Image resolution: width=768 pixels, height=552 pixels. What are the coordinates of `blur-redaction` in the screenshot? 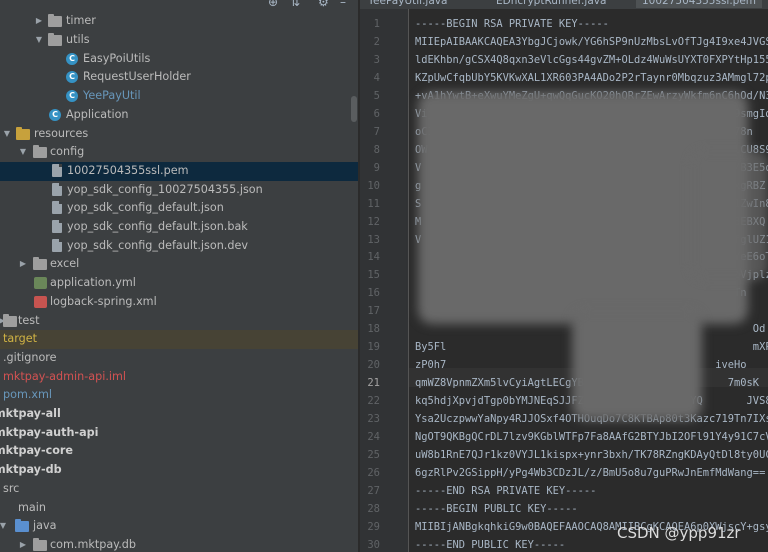 It's located at (637, 365).